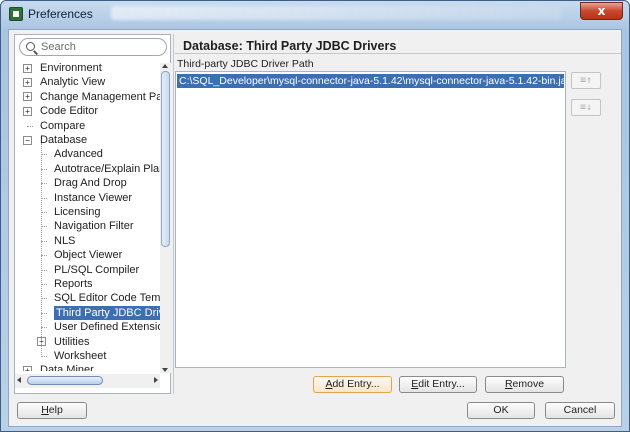 The image size is (630, 432). What do you see at coordinates (96, 270) in the screenshot?
I see `tree-item-pl-sql-compiler: PL/SQL Compiler` at bounding box center [96, 270].